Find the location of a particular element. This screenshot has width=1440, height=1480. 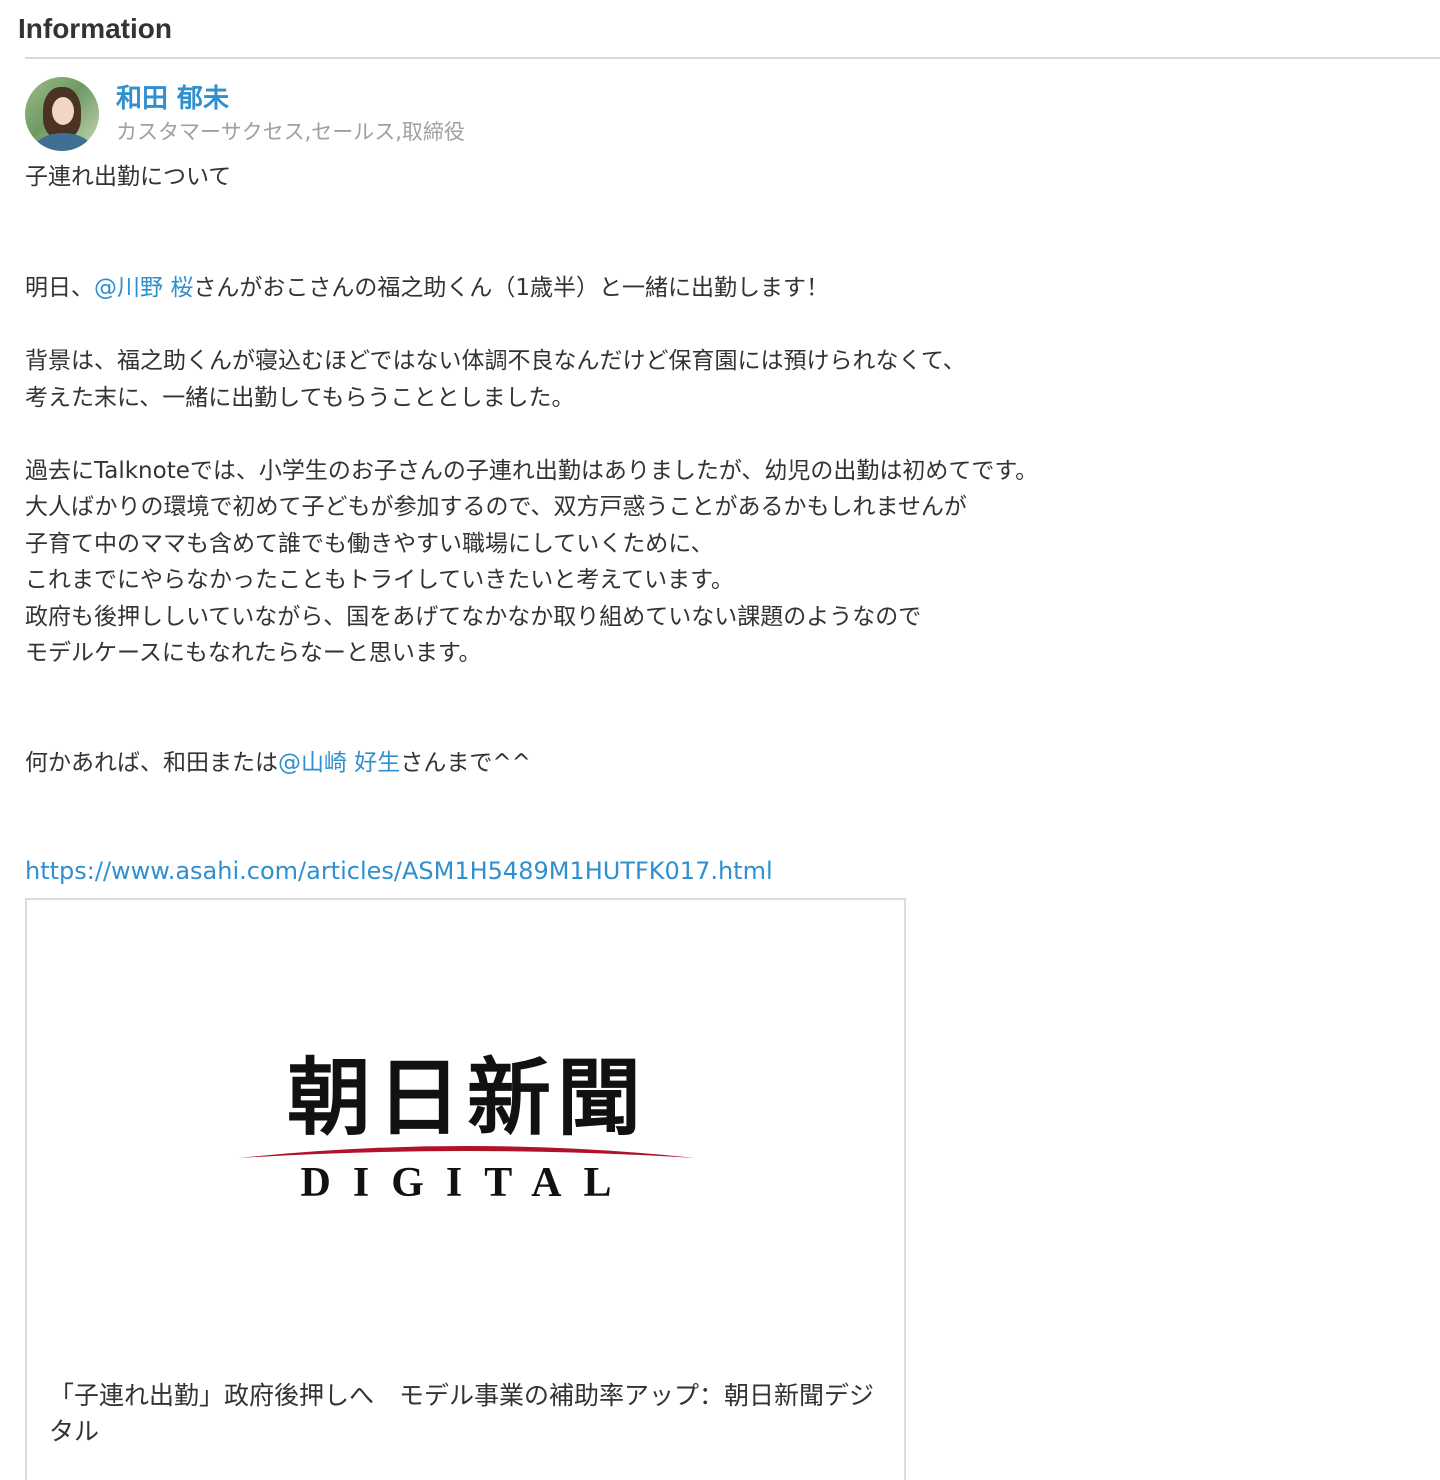

author-name: 和田 郁未 is located at coordinates (172, 99).